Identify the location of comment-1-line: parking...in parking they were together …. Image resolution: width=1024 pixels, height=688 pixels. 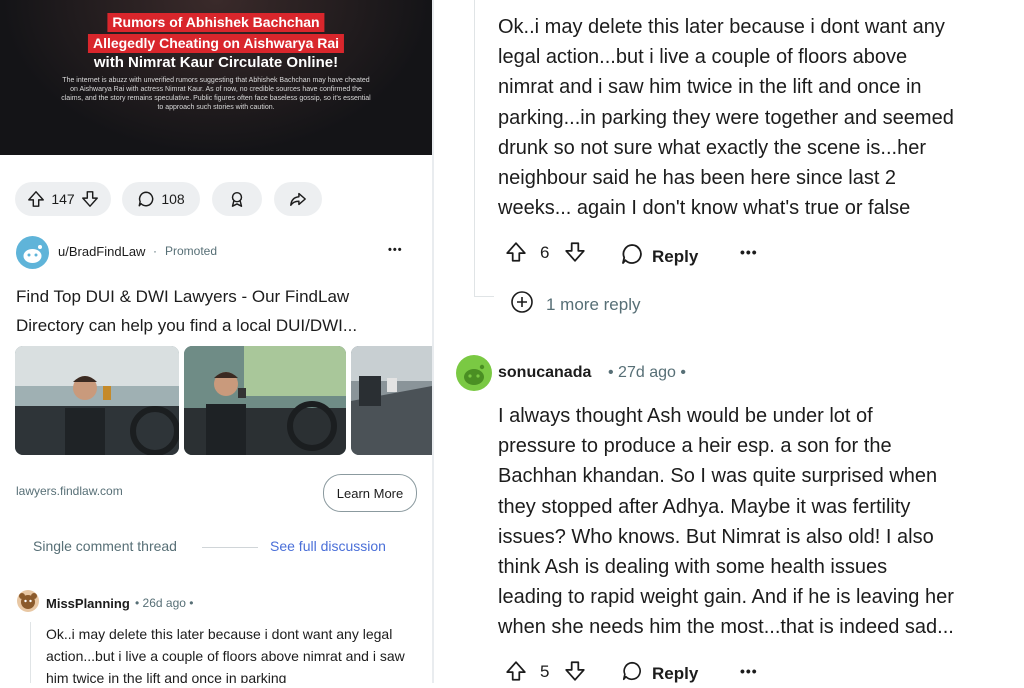
(726, 117).